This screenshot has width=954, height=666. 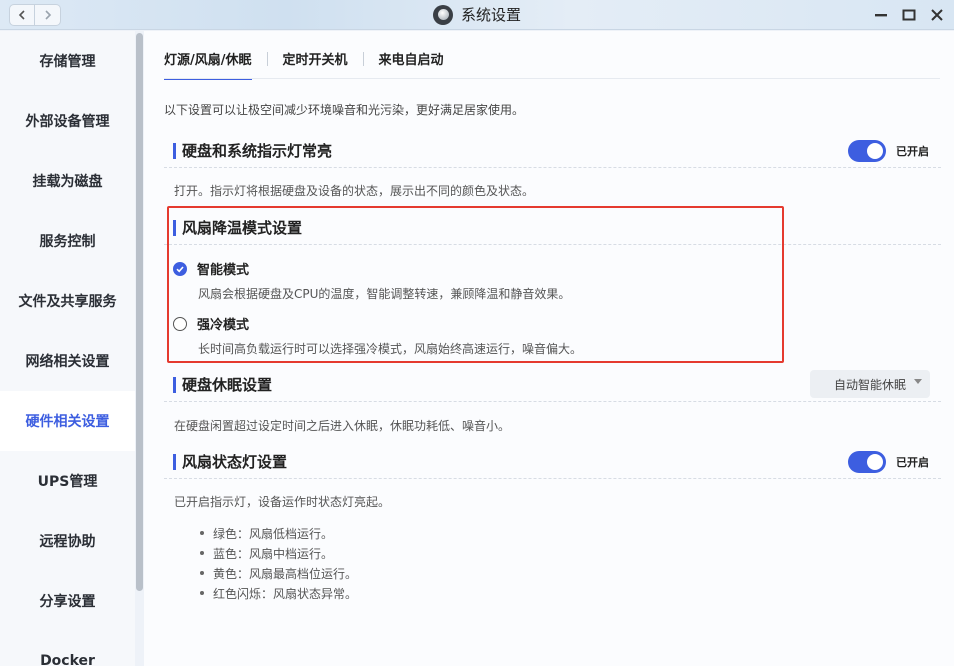 What do you see at coordinates (278, 593) in the screenshot?
I see `list-item: 红色闪烁：风扇状态异常。` at bounding box center [278, 593].